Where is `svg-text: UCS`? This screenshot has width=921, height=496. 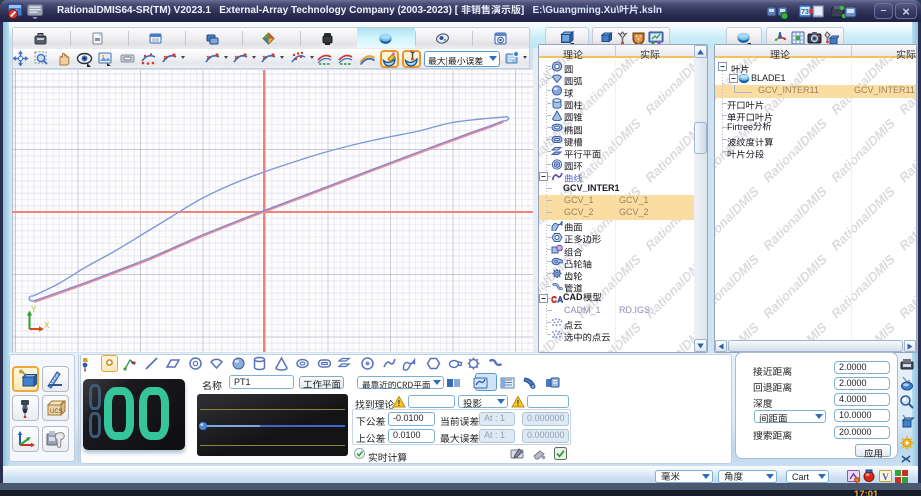
svg-text: UCS is located at coordinates (56, 412).